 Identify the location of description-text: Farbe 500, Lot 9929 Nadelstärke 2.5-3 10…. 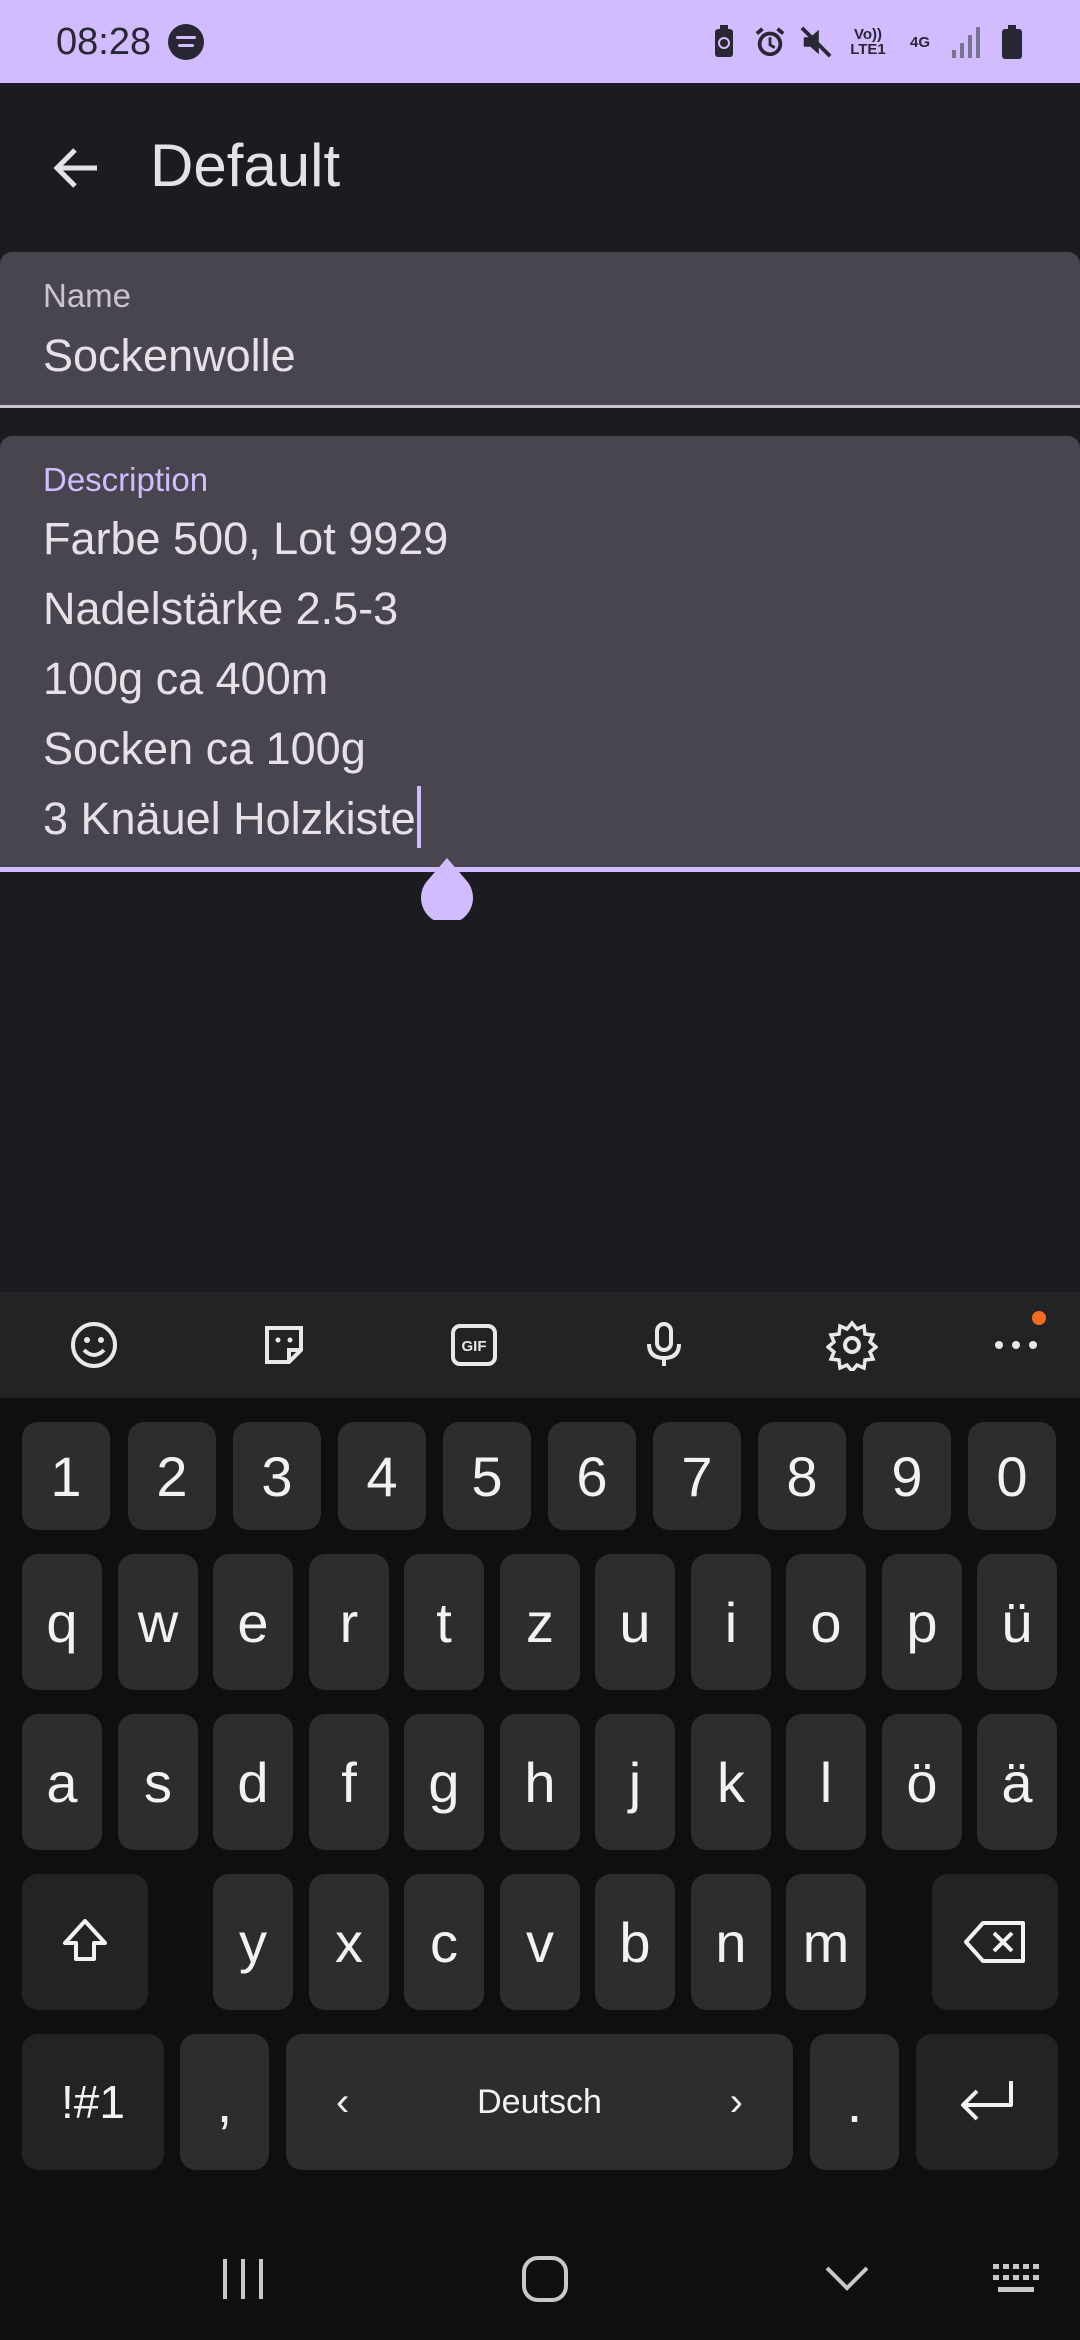
(245, 679).